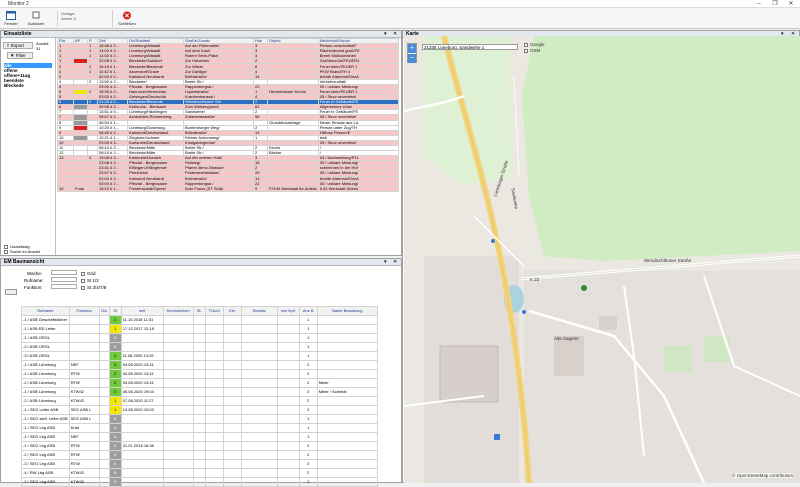 The width and height of the screenshot is (800, 487). I want to click on filter-button: ▼ Filter, so click(20, 55).